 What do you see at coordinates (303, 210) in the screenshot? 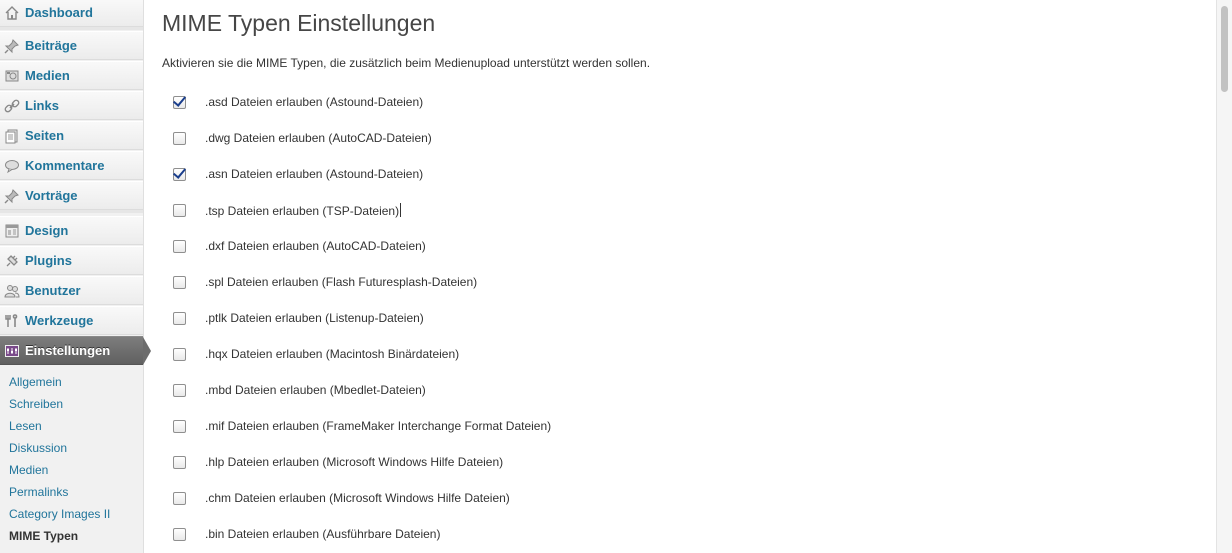
I see `mime-option-label: .tsp Dateien erlauben (TSP-Dateien)` at bounding box center [303, 210].